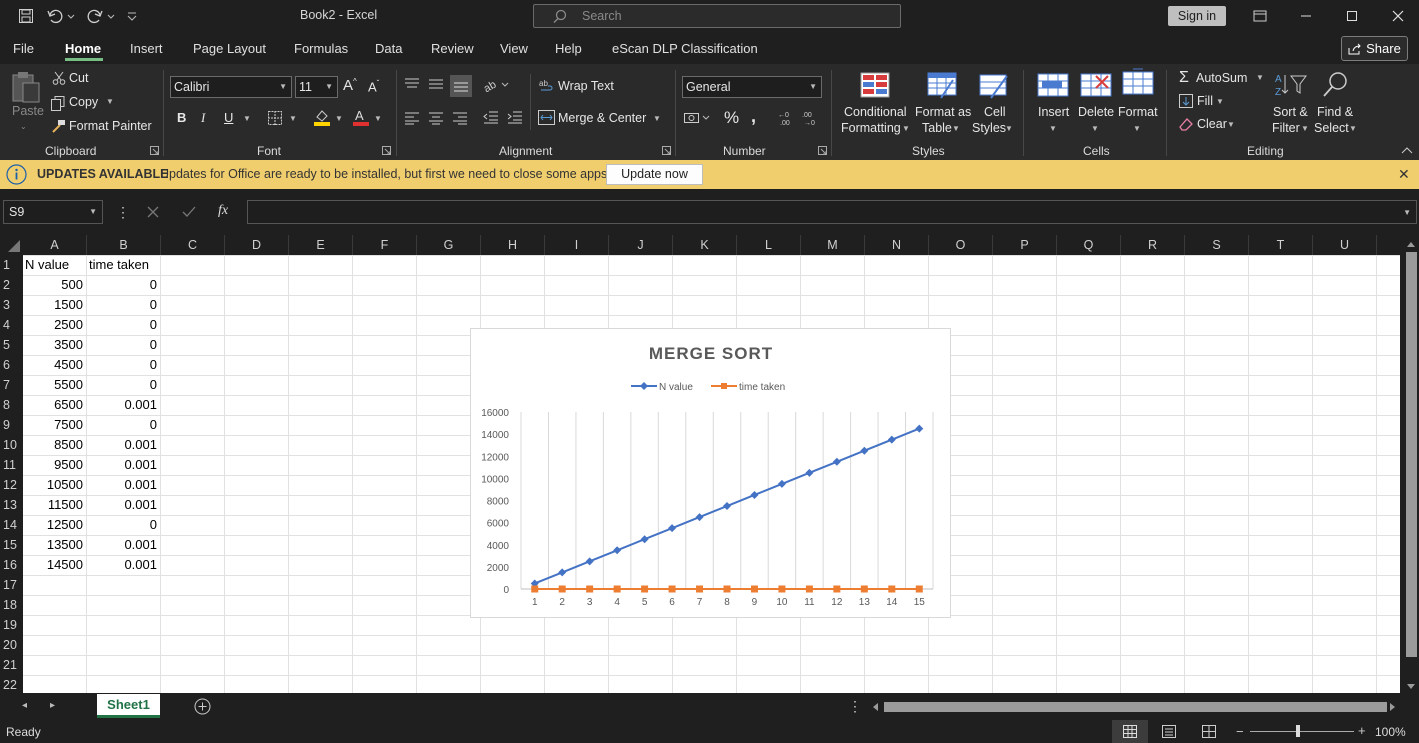 The image size is (1419, 743). What do you see at coordinates (55, 545) in the screenshot?
I see `cell-a15: 13500` at bounding box center [55, 545].